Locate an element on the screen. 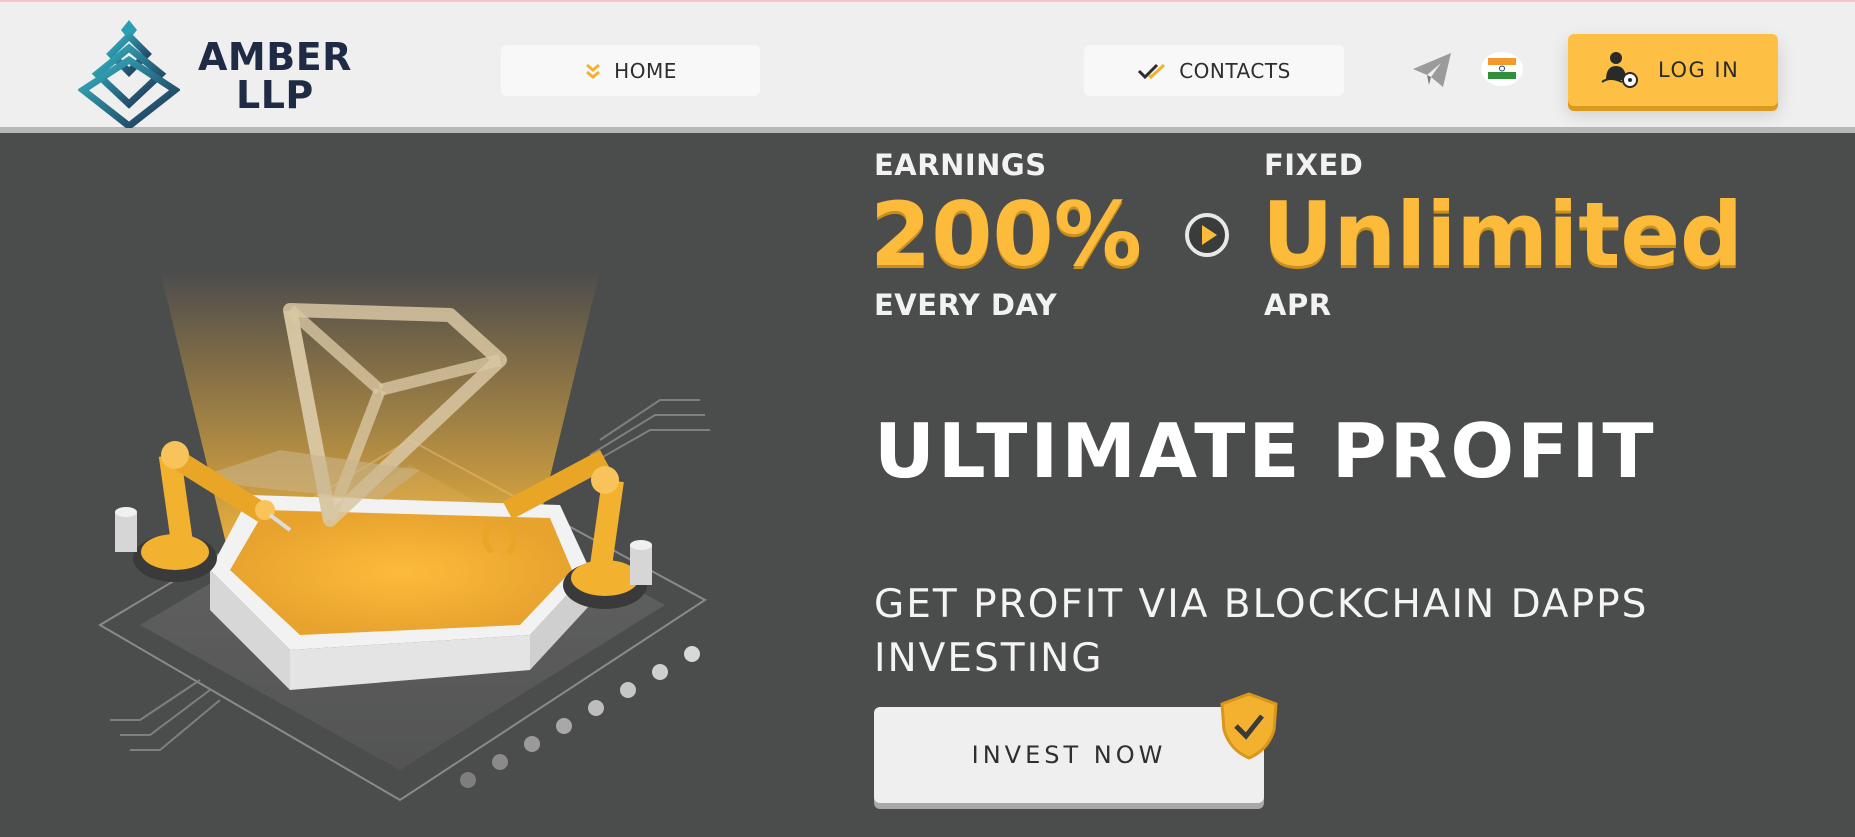 This screenshot has height=837, width=1855. logo-text: AMBER LLP is located at coordinates (275, 76).